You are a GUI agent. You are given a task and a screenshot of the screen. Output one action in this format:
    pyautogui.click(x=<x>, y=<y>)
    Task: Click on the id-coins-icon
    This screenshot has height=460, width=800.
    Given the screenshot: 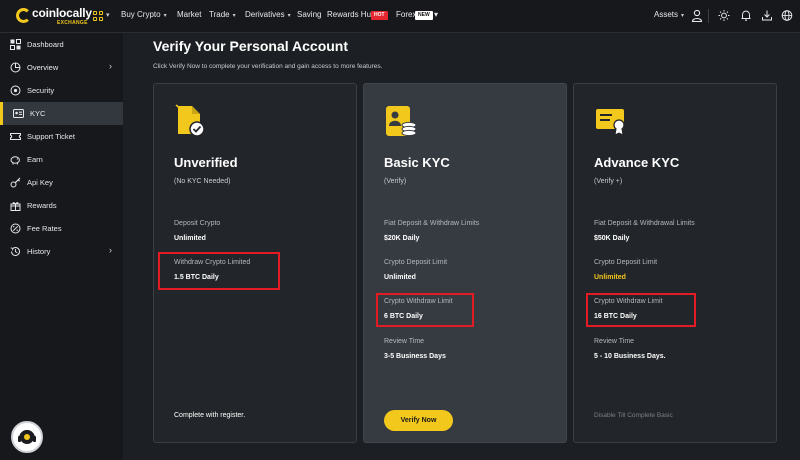 What is the action you would take?
    pyautogui.click(x=401, y=121)
    